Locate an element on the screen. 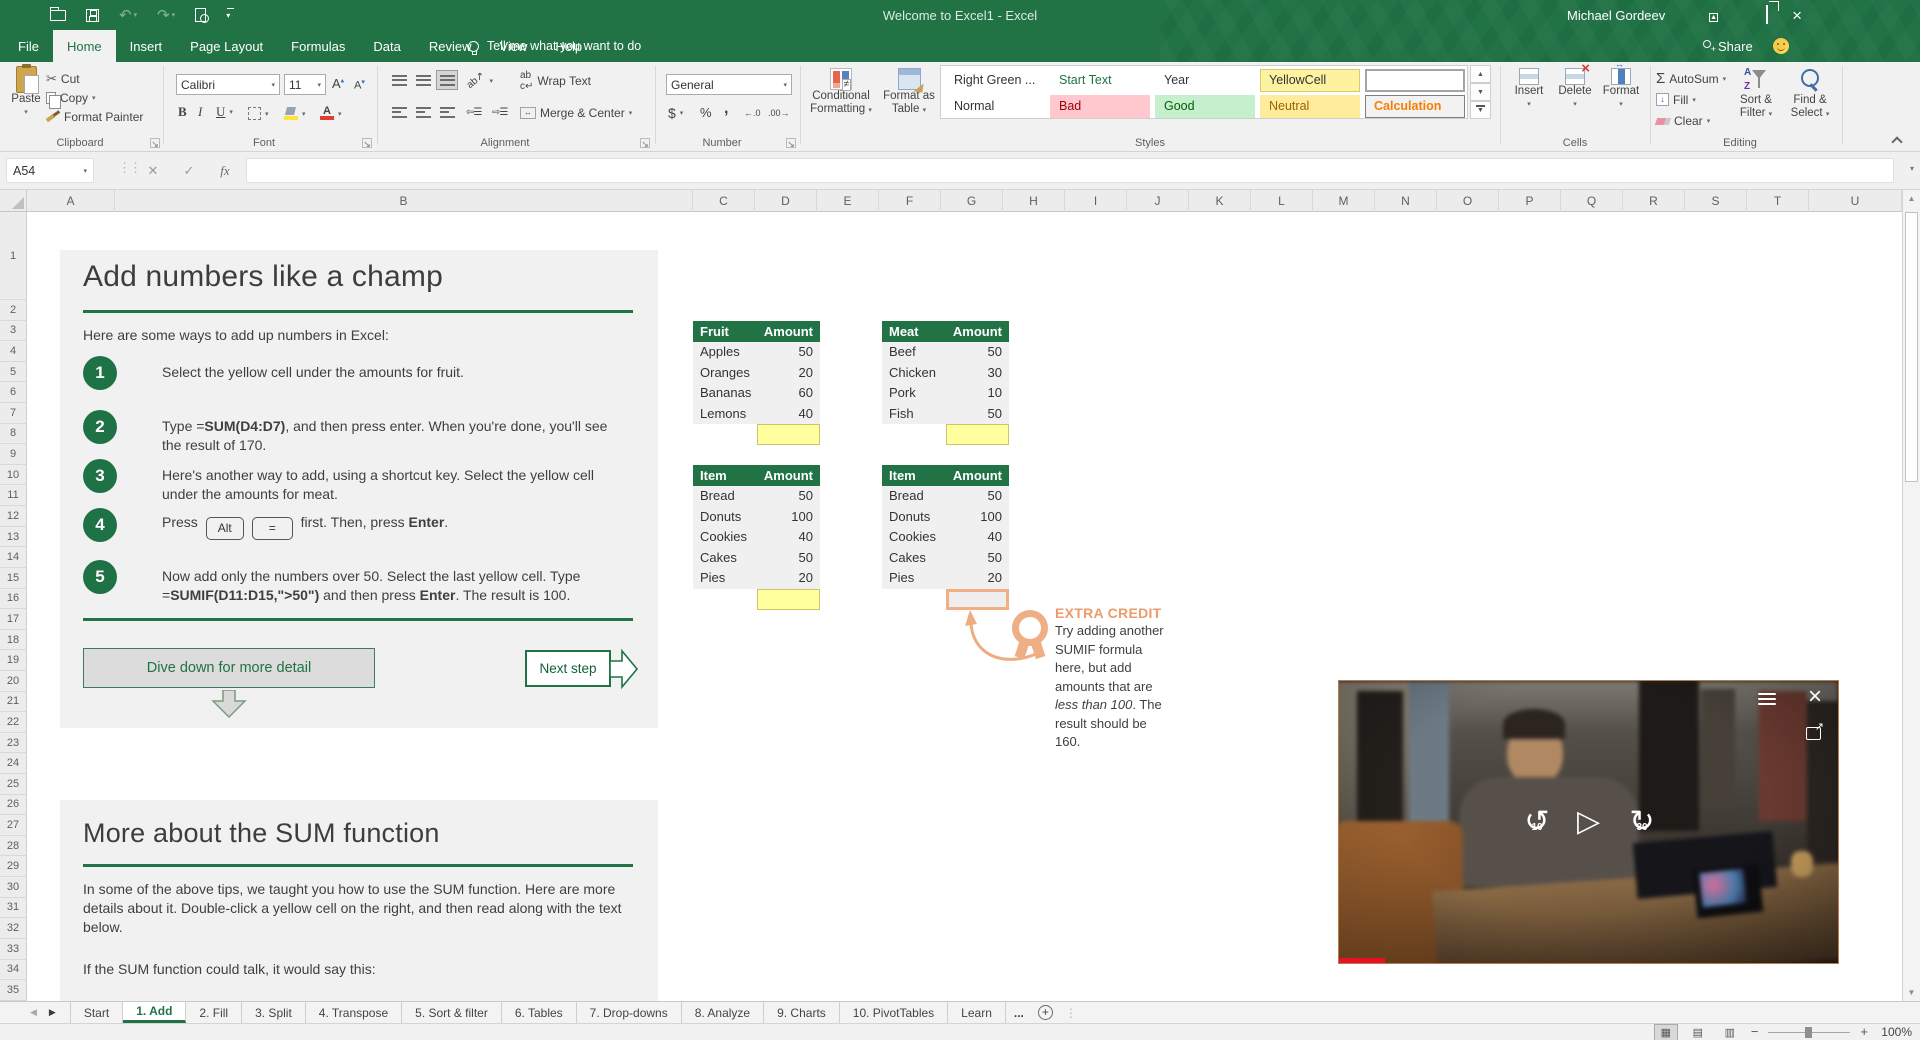 This screenshot has height=1040, width=1920. table-cell-name: Lemons is located at coordinates (725, 414).